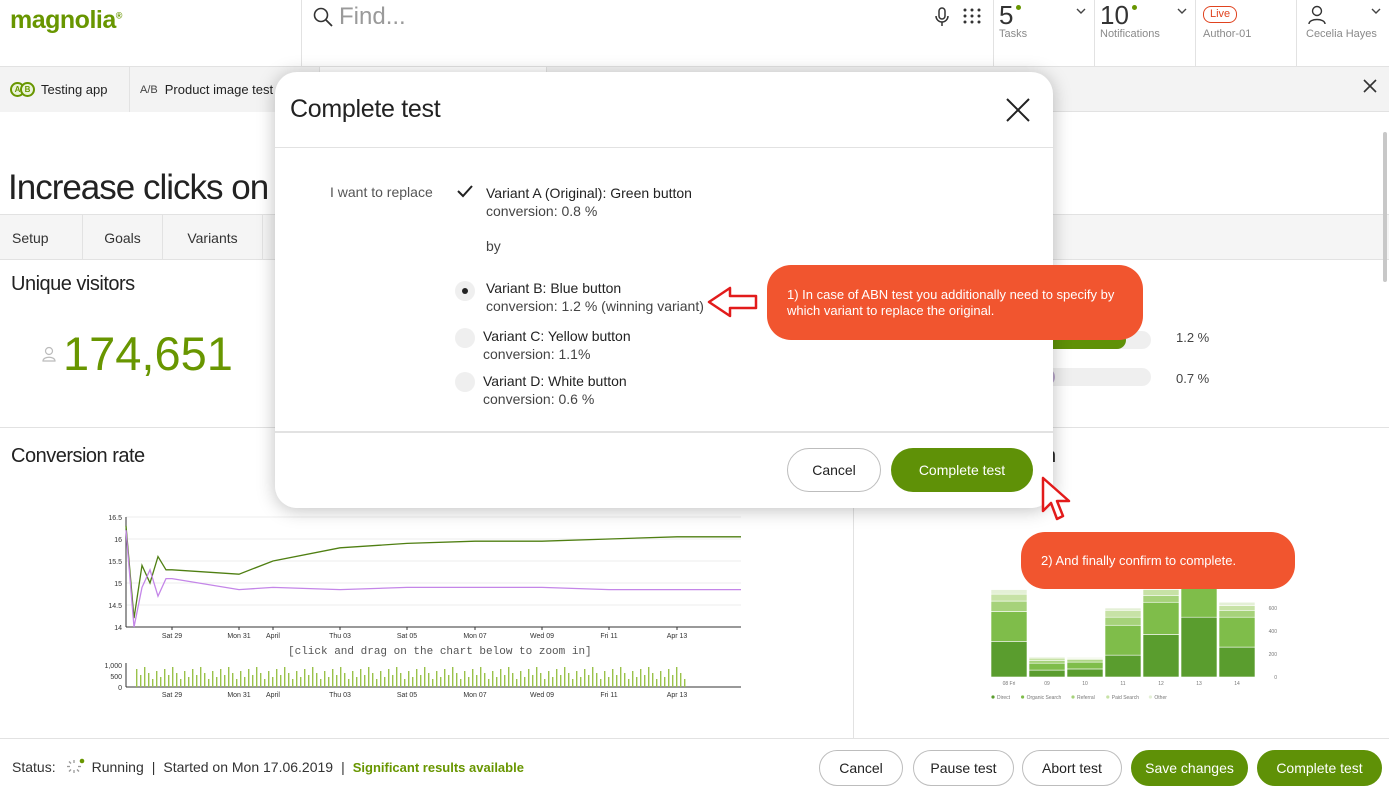  What do you see at coordinates (74, 89) in the screenshot?
I see `tab-label: Testing app` at bounding box center [74, 89].